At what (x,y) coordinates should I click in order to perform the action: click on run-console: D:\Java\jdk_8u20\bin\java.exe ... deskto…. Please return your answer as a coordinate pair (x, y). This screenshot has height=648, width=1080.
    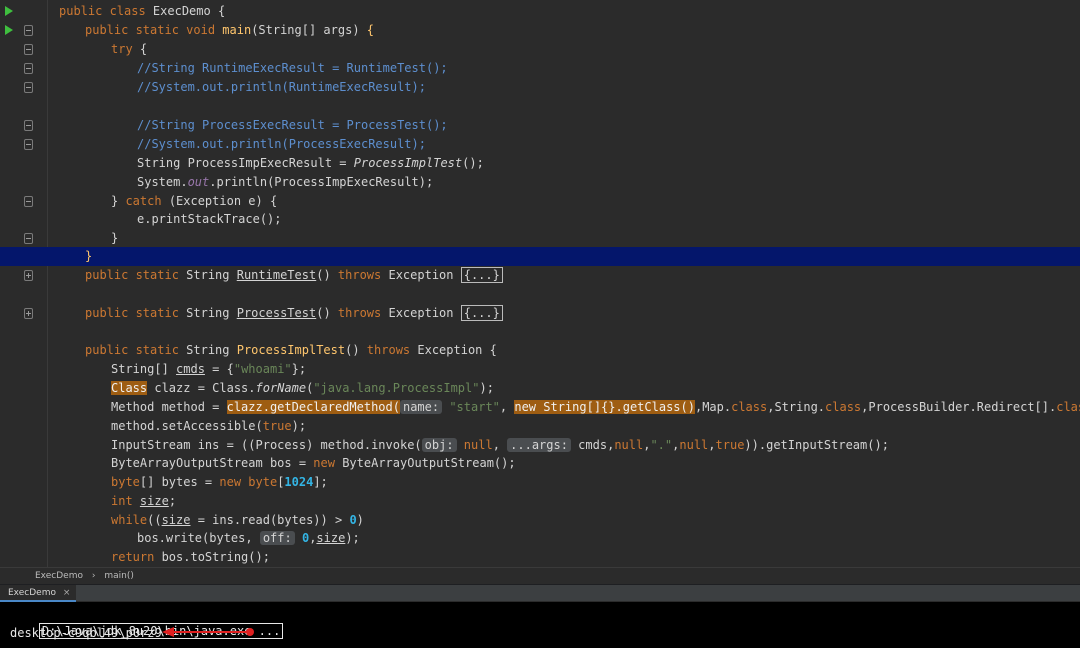
    Looking at the image, I should click on (540, 625).